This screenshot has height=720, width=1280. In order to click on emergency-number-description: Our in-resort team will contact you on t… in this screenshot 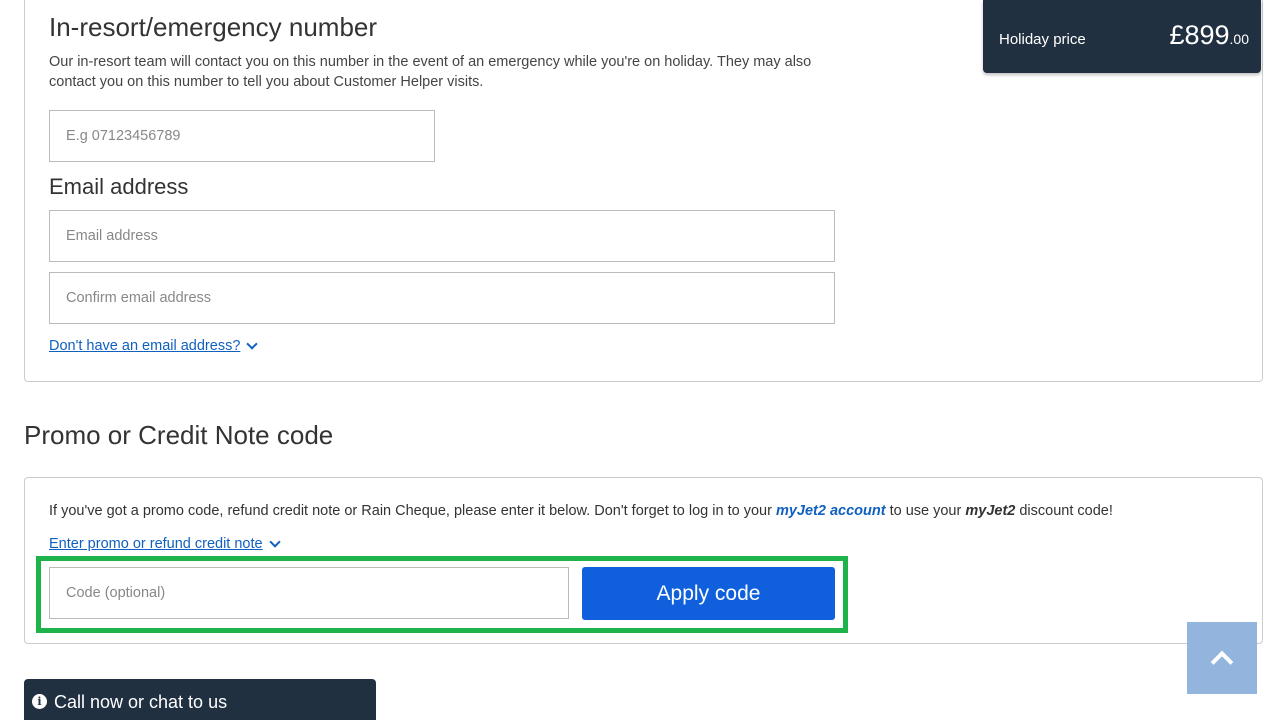, I will do `click(430, 72)`.